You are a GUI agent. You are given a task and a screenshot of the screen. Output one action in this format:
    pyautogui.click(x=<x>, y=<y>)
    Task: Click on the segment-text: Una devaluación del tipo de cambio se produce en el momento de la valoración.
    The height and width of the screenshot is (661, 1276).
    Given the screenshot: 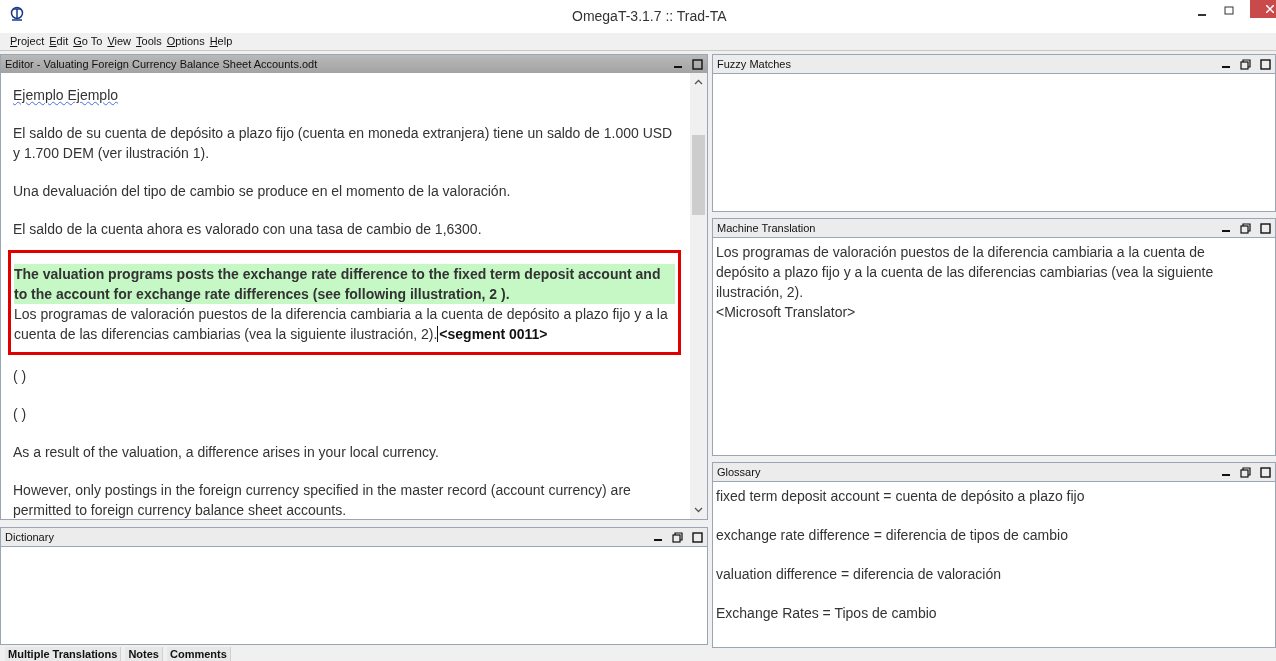 What is the action you would take?
    pyautogui.click(x=262, y=191)
    